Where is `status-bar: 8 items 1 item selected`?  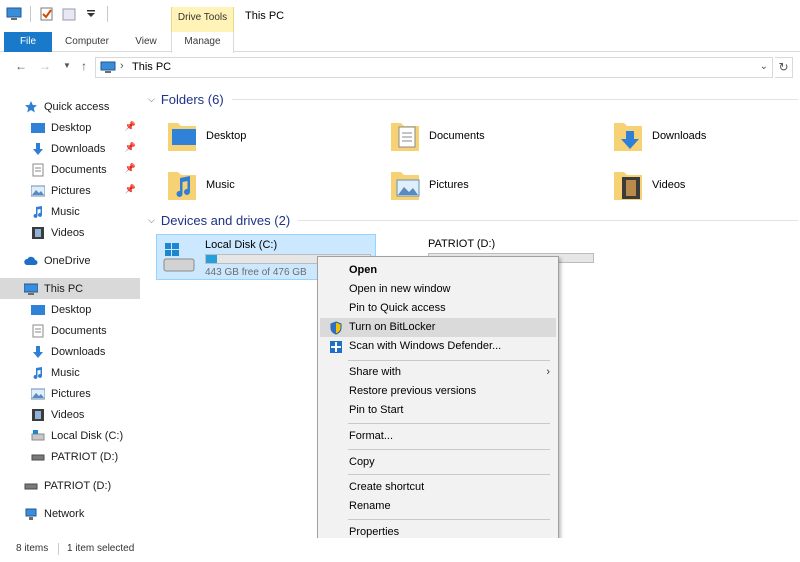 status-bar: 8 items 1 item selected is located at coordinates (400, 550).